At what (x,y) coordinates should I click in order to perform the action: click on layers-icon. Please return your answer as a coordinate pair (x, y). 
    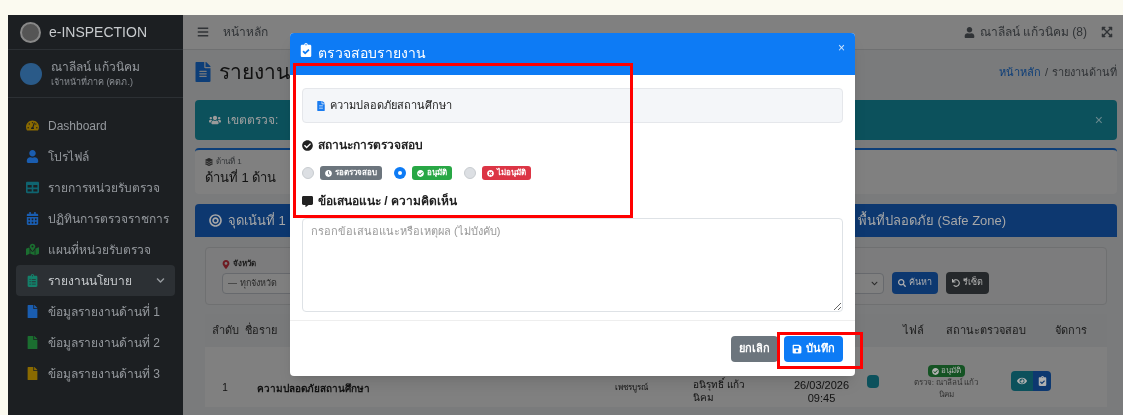
    Looking at the image, I should click on (209, 162).